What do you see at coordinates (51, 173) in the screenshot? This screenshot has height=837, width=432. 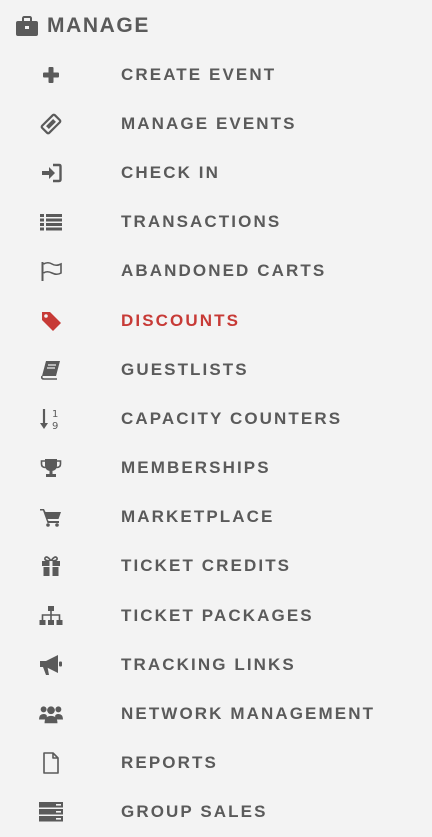 I see `sign-in-icon` at bounding box center [51, 173].